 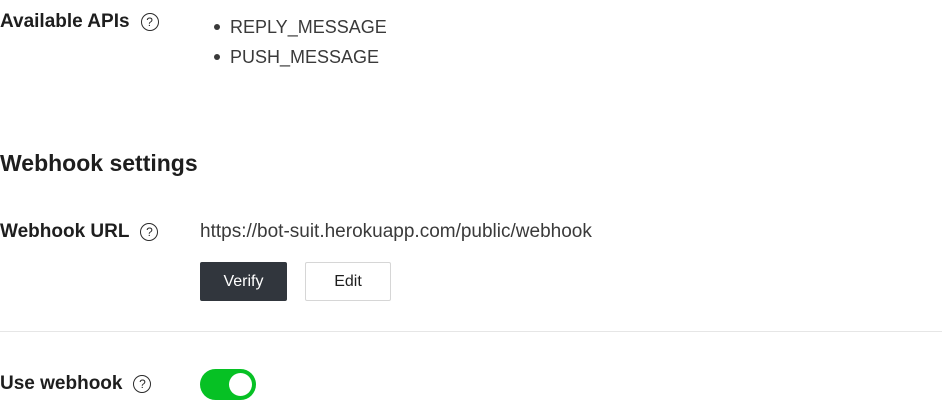 What do you see at coordinates (308, 26) in the screenshot?
I see `api-name: REPLY_MESSAGE` at bounding box center [308, 26].